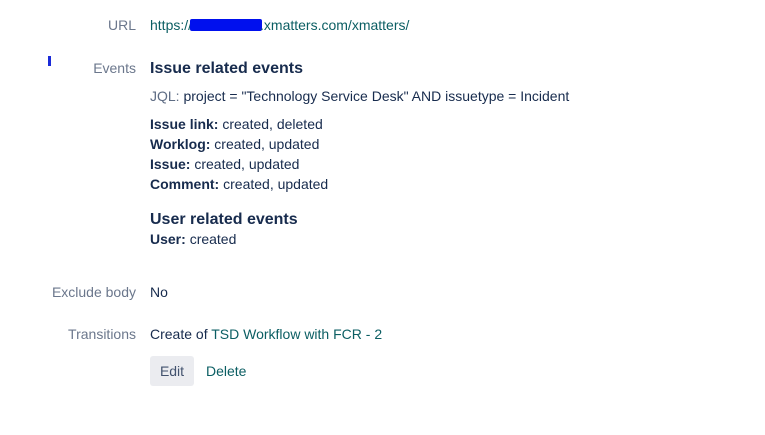 The width and height of the screenshot is (765, 435). Describe the element at coordinates (121, 25) in the screenshot. I see `url-label: URL` at that location.